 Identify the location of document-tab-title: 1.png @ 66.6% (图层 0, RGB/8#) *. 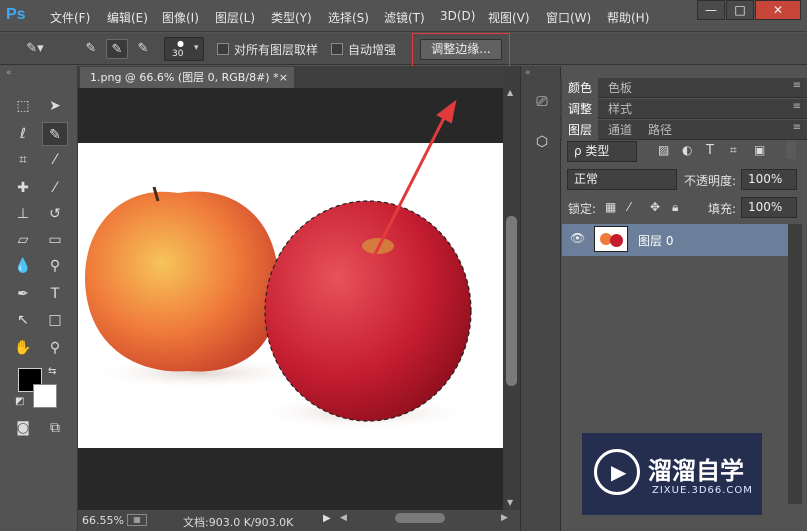
(184, 77).